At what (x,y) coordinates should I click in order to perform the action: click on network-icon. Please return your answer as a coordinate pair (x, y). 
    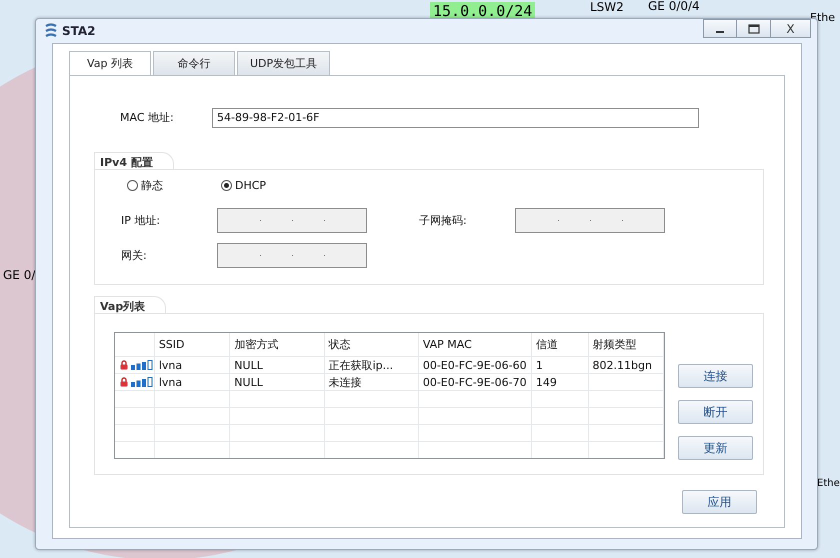
    Looking at the image, I should click on (51, 31).